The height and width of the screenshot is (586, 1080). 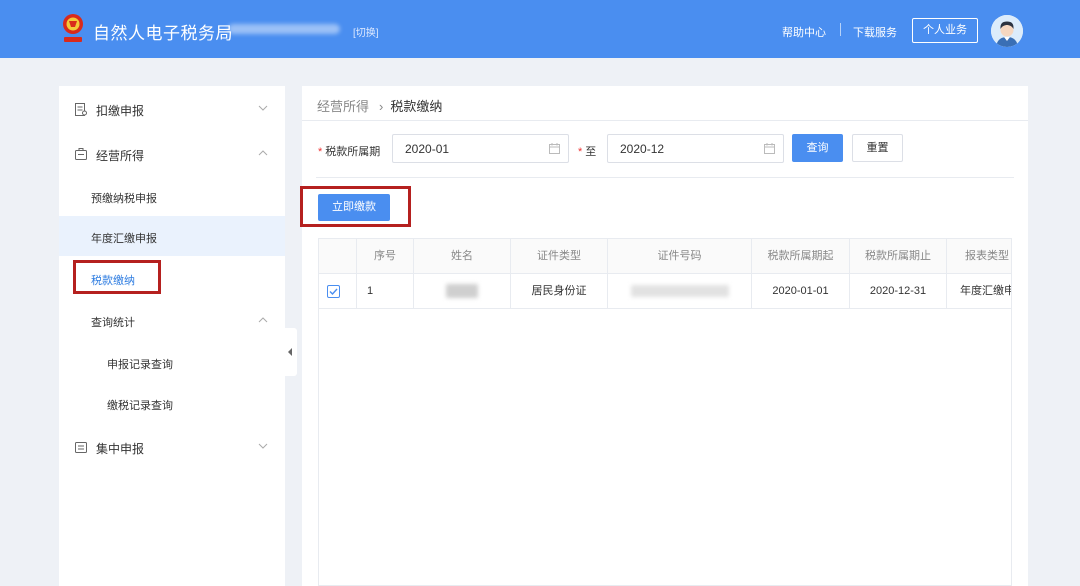 I want to click on header-id-type: 证件类型, so click(x=559, y=256).